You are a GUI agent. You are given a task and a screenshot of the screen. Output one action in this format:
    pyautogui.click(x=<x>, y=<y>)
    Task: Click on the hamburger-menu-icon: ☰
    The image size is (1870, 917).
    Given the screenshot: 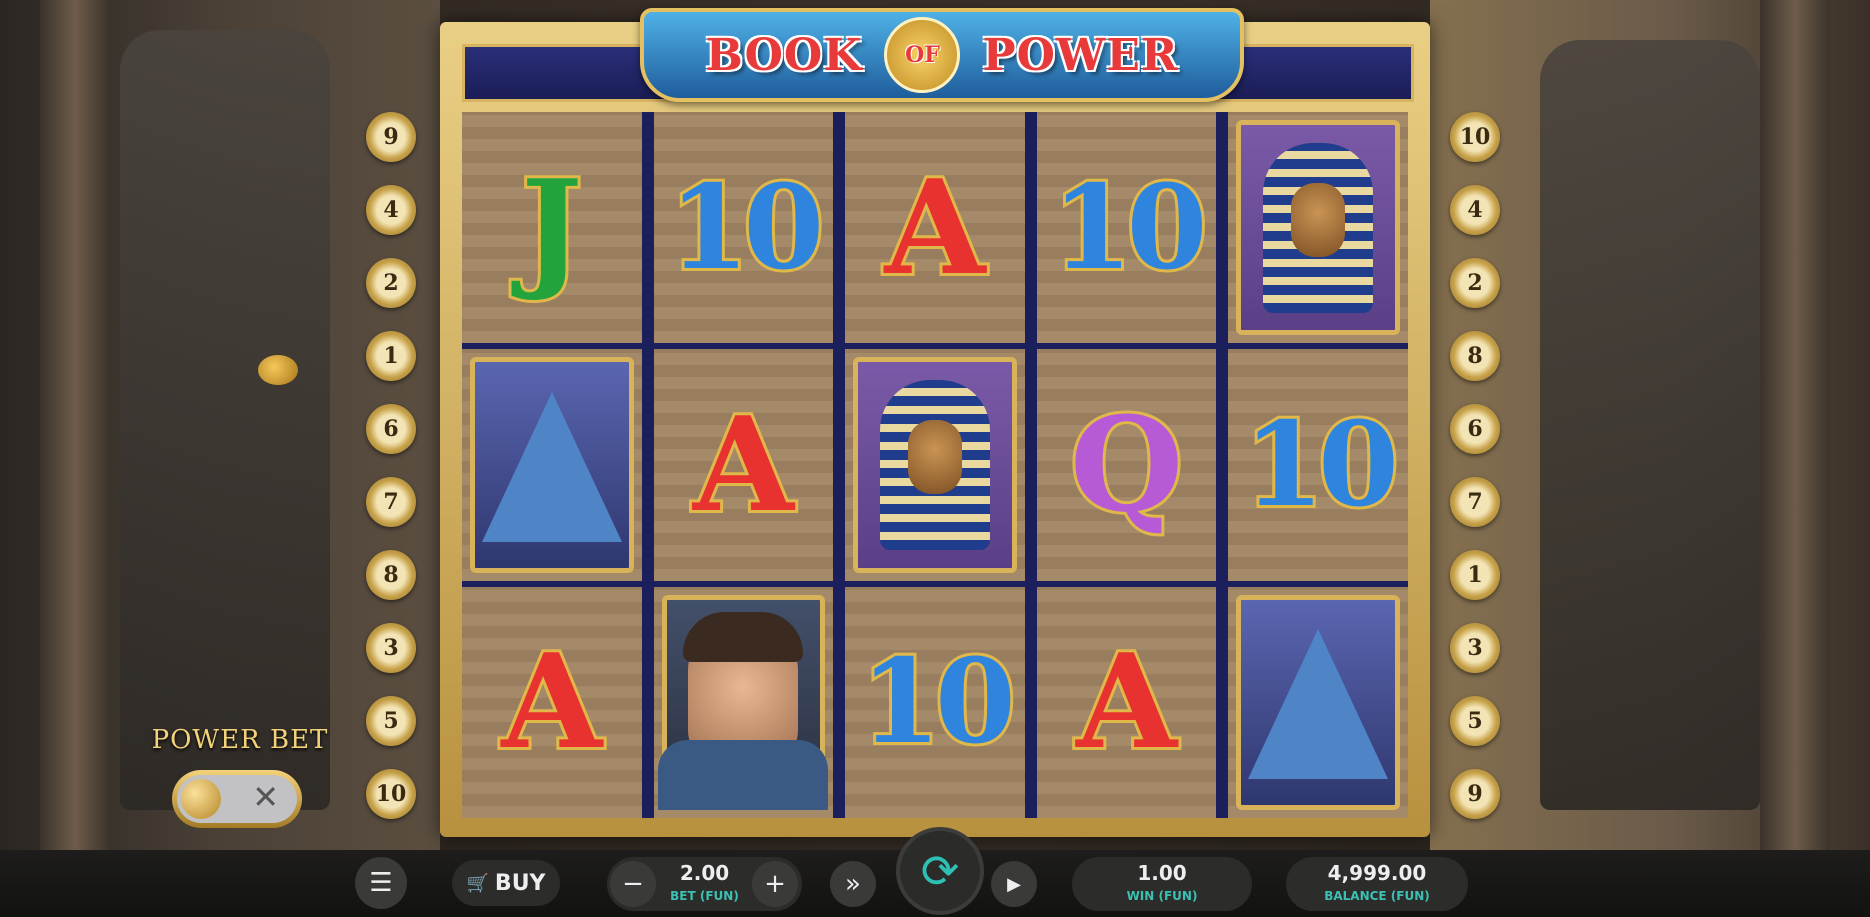 What is the action you would take?
    pyautogui.click(x=381, y=883)
    